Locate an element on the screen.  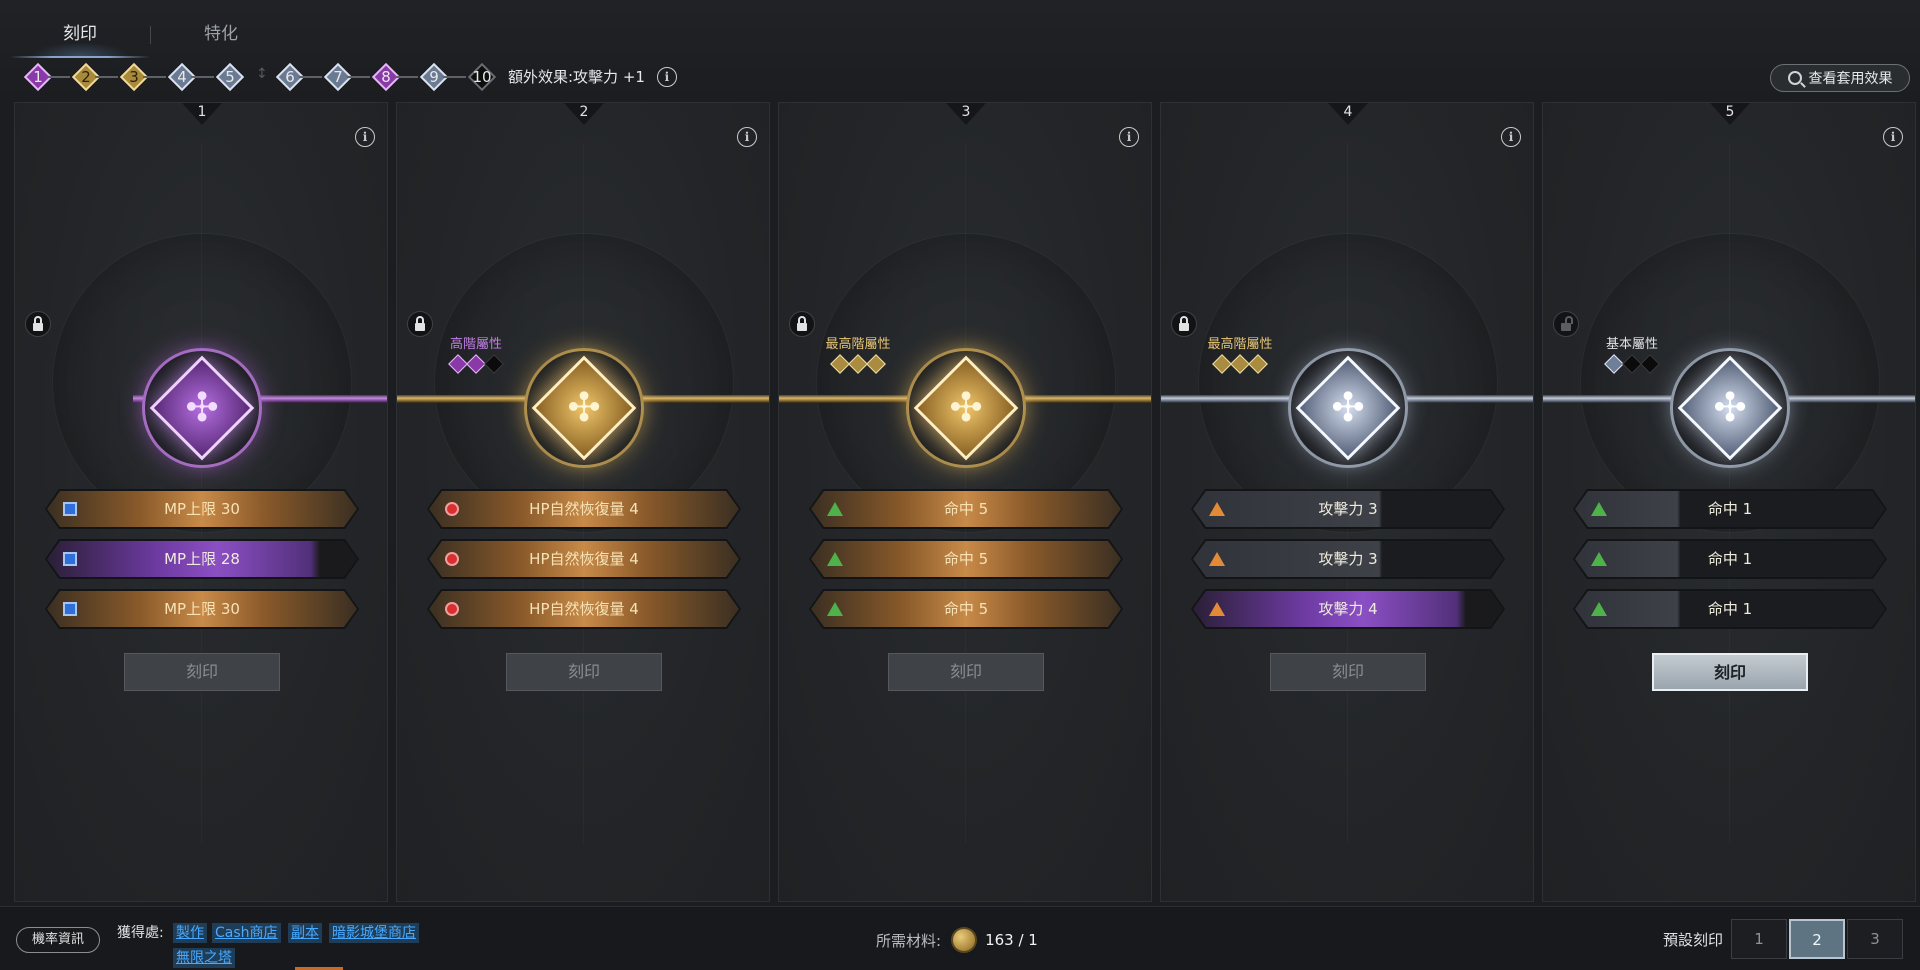
step-number: 8 is located at coordinates (386, 77).